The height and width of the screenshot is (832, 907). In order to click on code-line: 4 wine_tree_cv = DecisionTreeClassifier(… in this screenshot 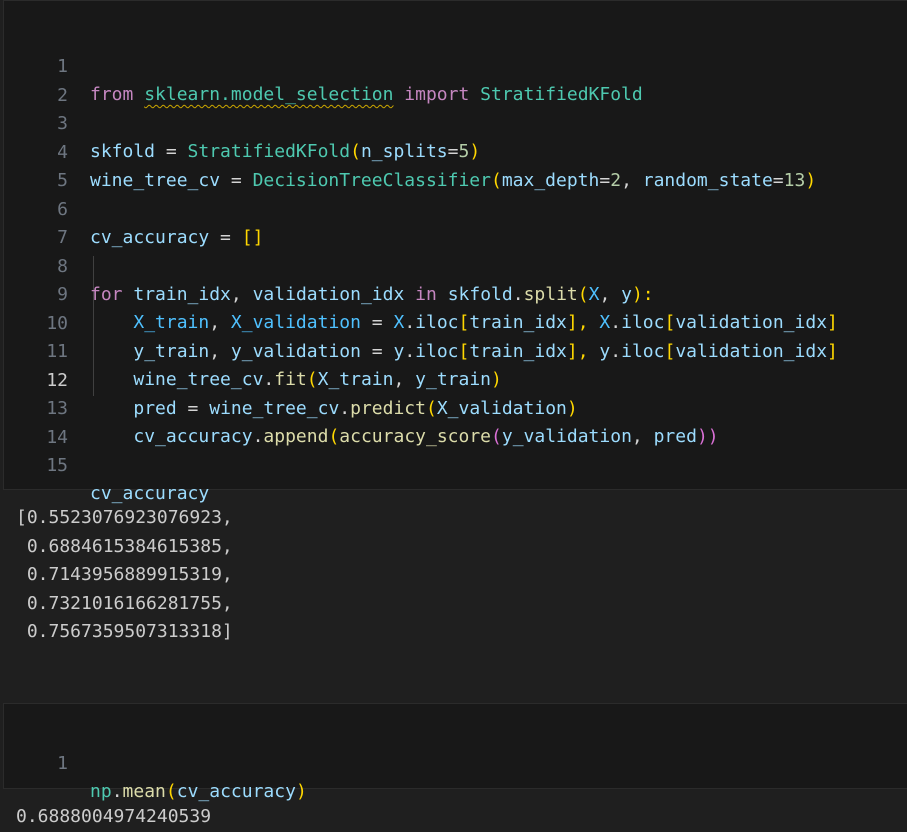, I will do `click(410, 151)`.